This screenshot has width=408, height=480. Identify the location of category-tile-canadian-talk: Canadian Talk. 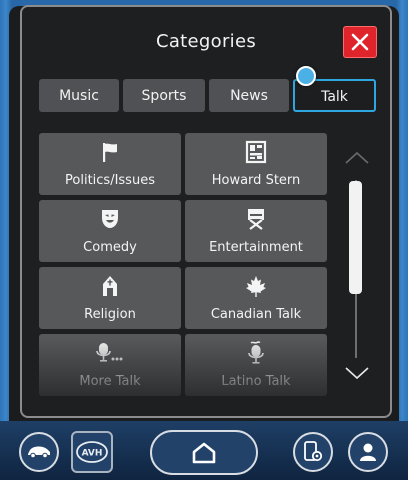
(256, 298).